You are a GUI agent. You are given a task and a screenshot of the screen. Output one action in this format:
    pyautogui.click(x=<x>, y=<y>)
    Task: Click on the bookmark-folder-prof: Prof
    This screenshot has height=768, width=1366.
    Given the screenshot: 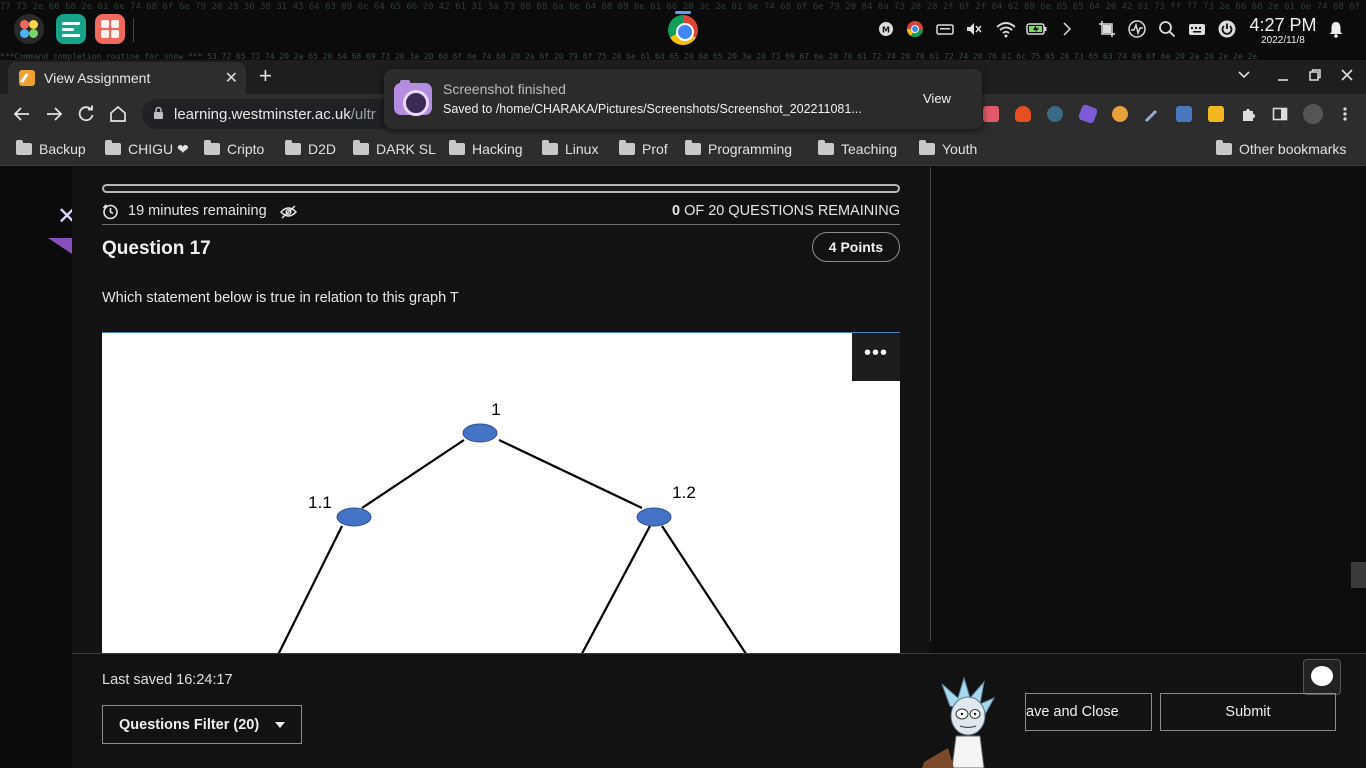 What is the action you would take?
    pyautogui.click(x=643, y=148)
    